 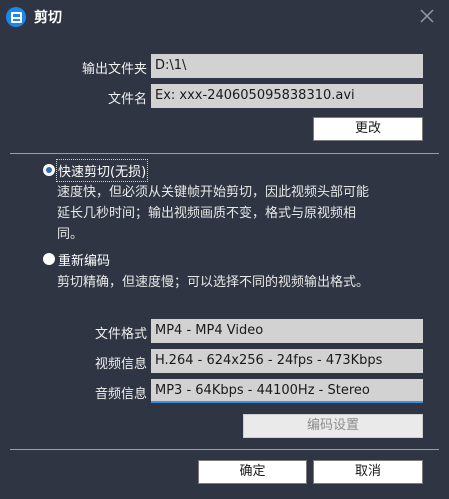 I want to click on output-folder-label: 输出文件夹, so click(x=114, y=69).